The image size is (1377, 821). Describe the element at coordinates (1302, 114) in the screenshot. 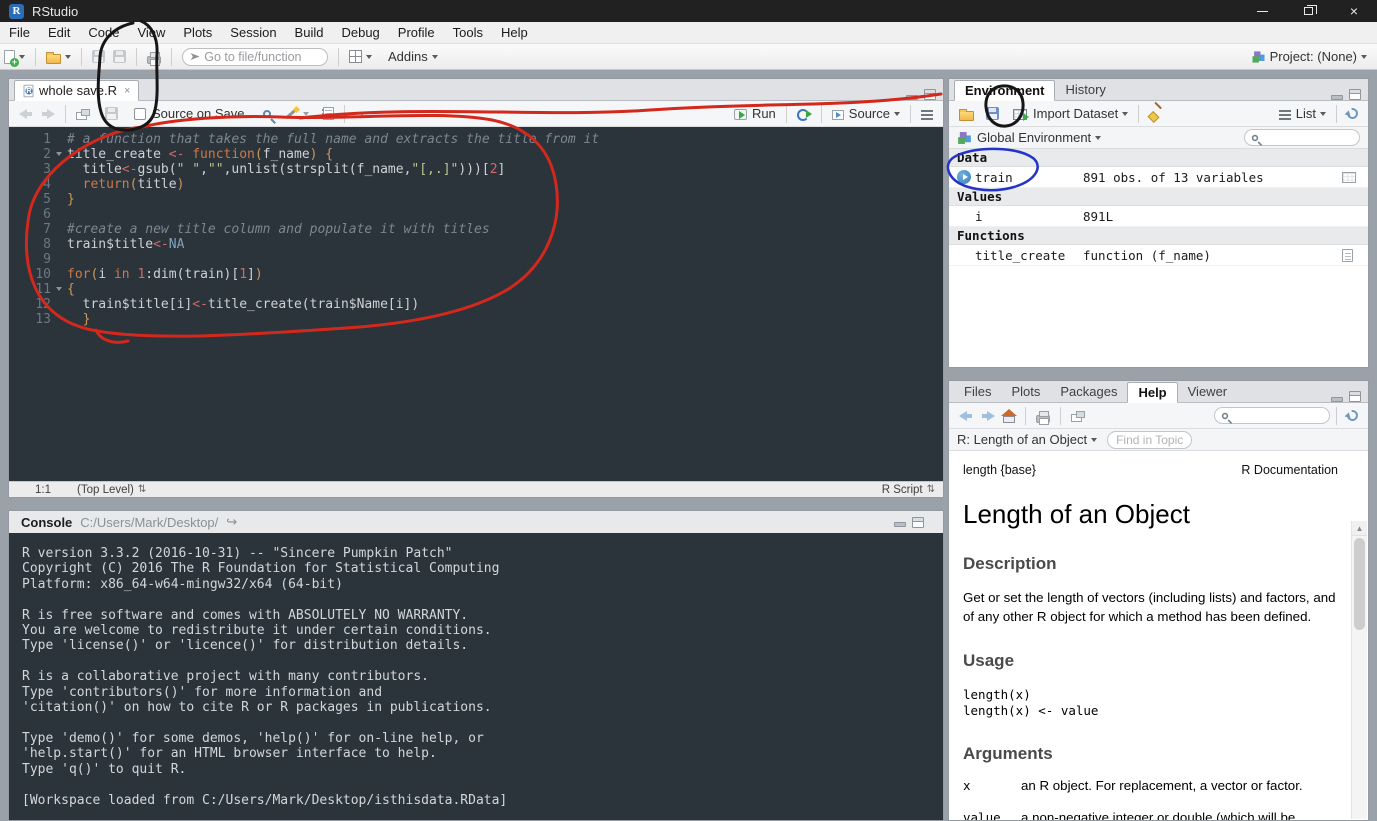

I see `list-view-button: List` at that location.